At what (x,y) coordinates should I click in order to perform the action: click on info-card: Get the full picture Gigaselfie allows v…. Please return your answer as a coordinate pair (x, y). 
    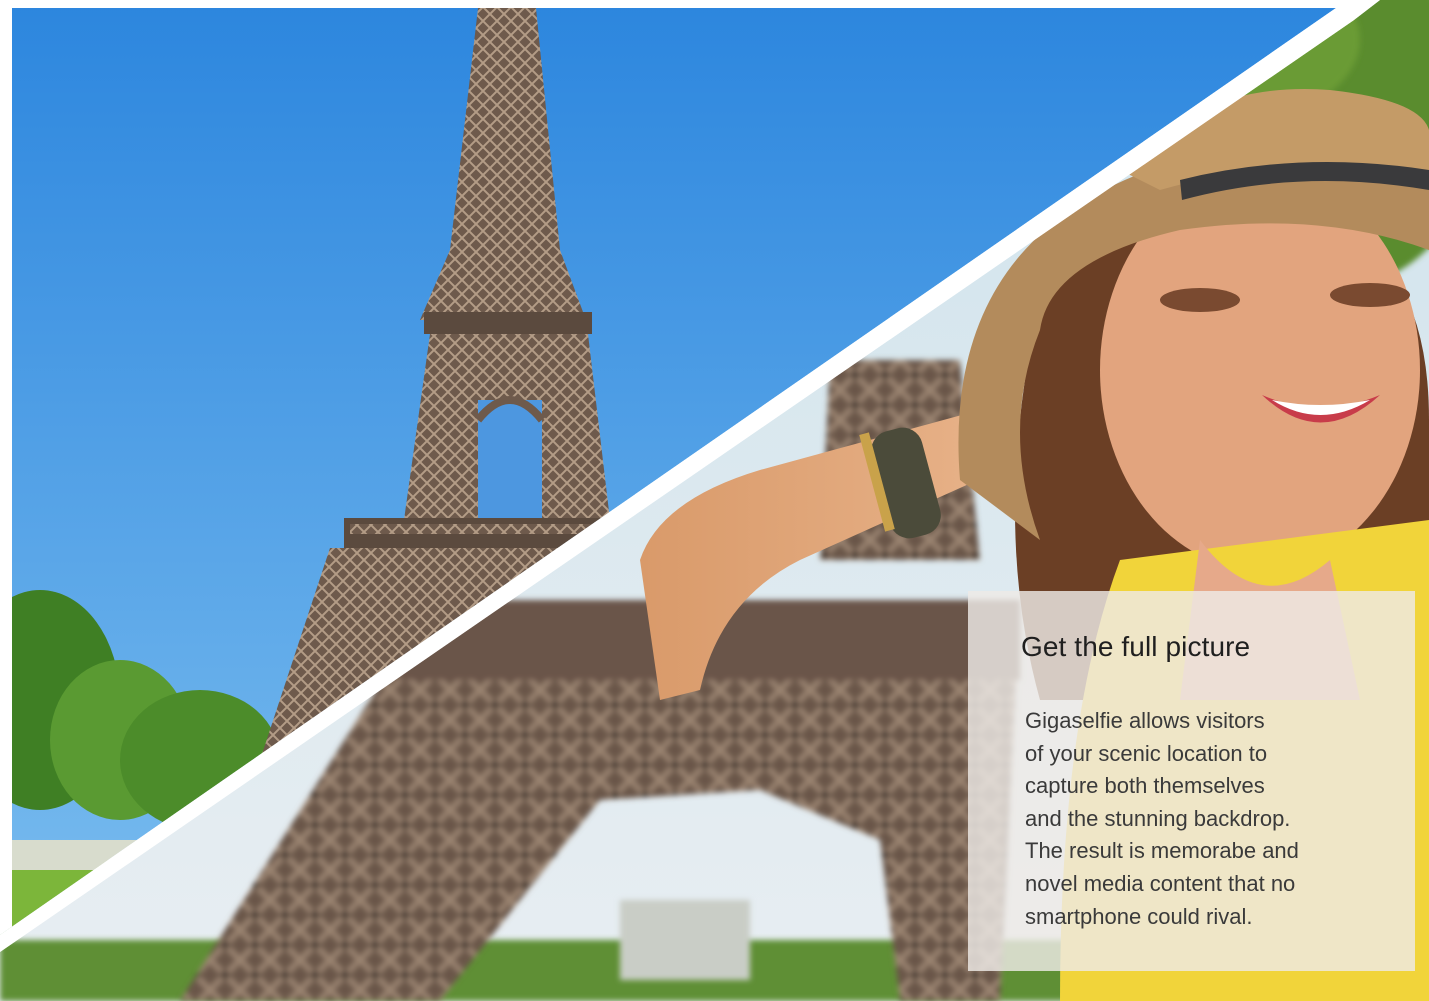
    Looking at the image, I should click on (1191, 781).